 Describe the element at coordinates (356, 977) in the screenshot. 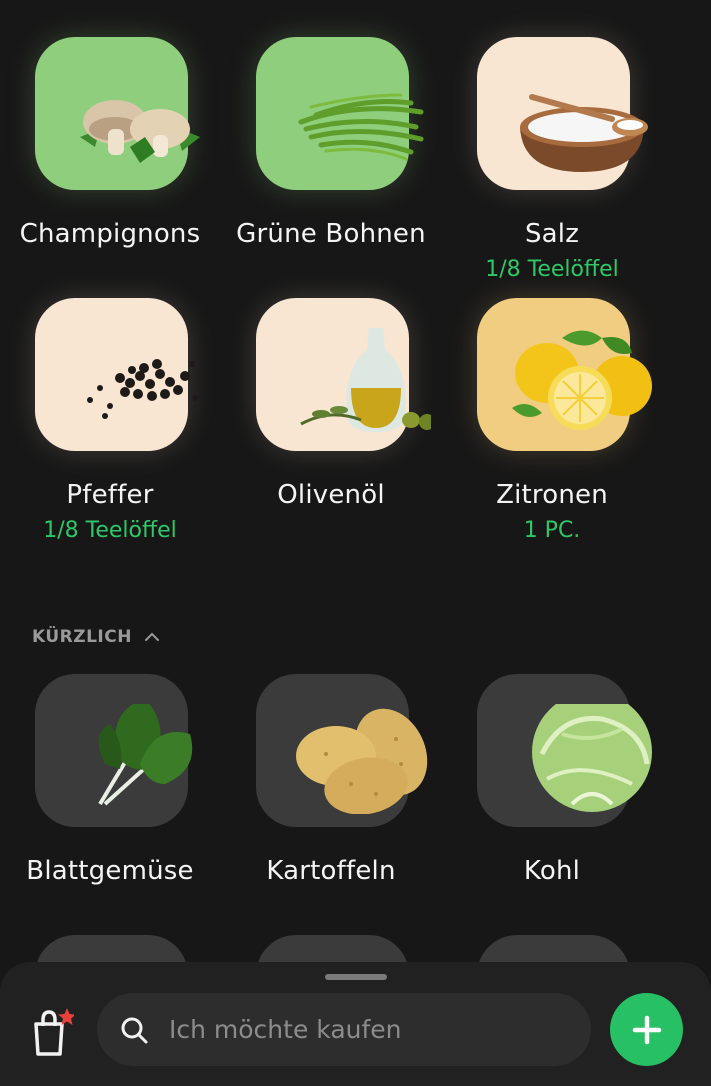

I see `drag-handle` at that location.